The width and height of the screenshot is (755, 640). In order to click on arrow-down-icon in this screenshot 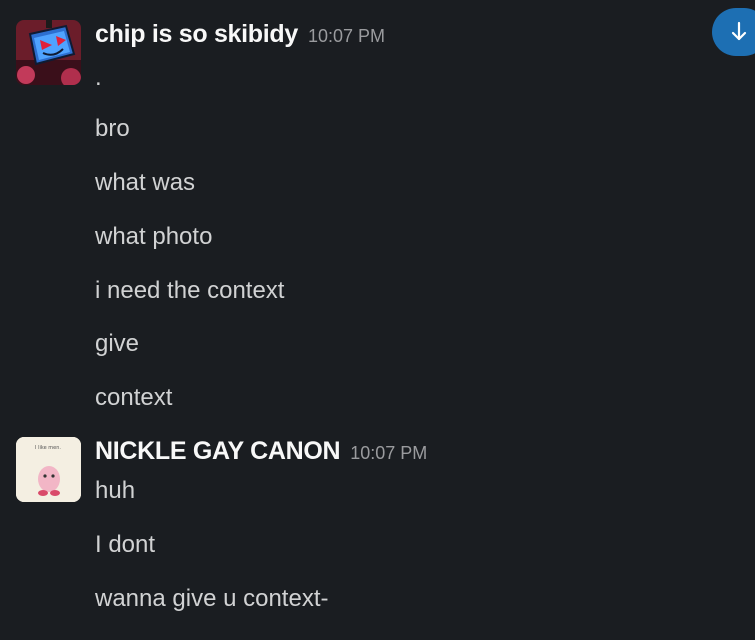, I will do `click(739, 31)`.